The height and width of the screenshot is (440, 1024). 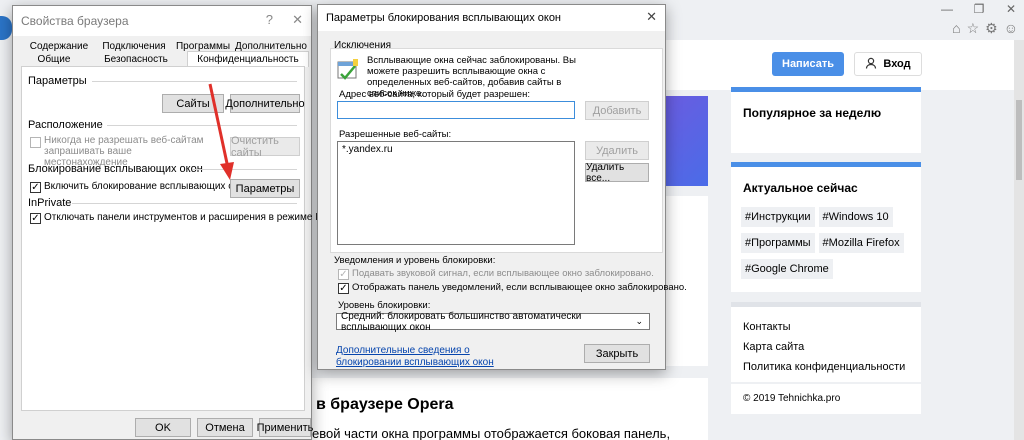 What do you see at coordinates (343, 274) in the screenshot?
I see `sound-checkbox: ✓` at bounding box center [343, 274].